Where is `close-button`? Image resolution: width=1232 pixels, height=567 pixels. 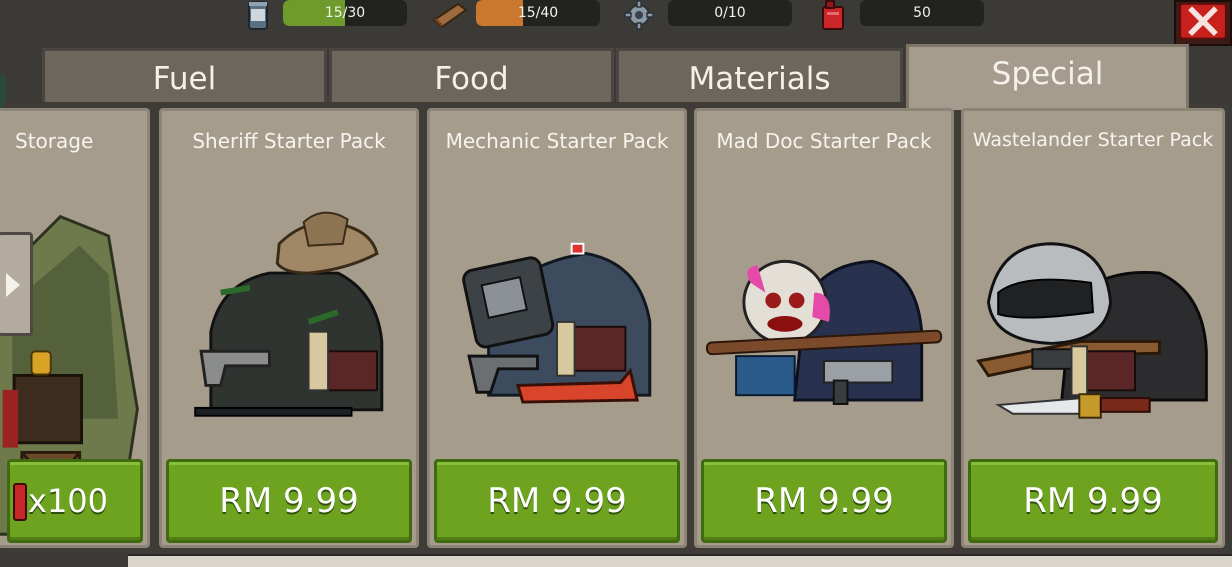 close-button is located at coordinates (1203, 23).